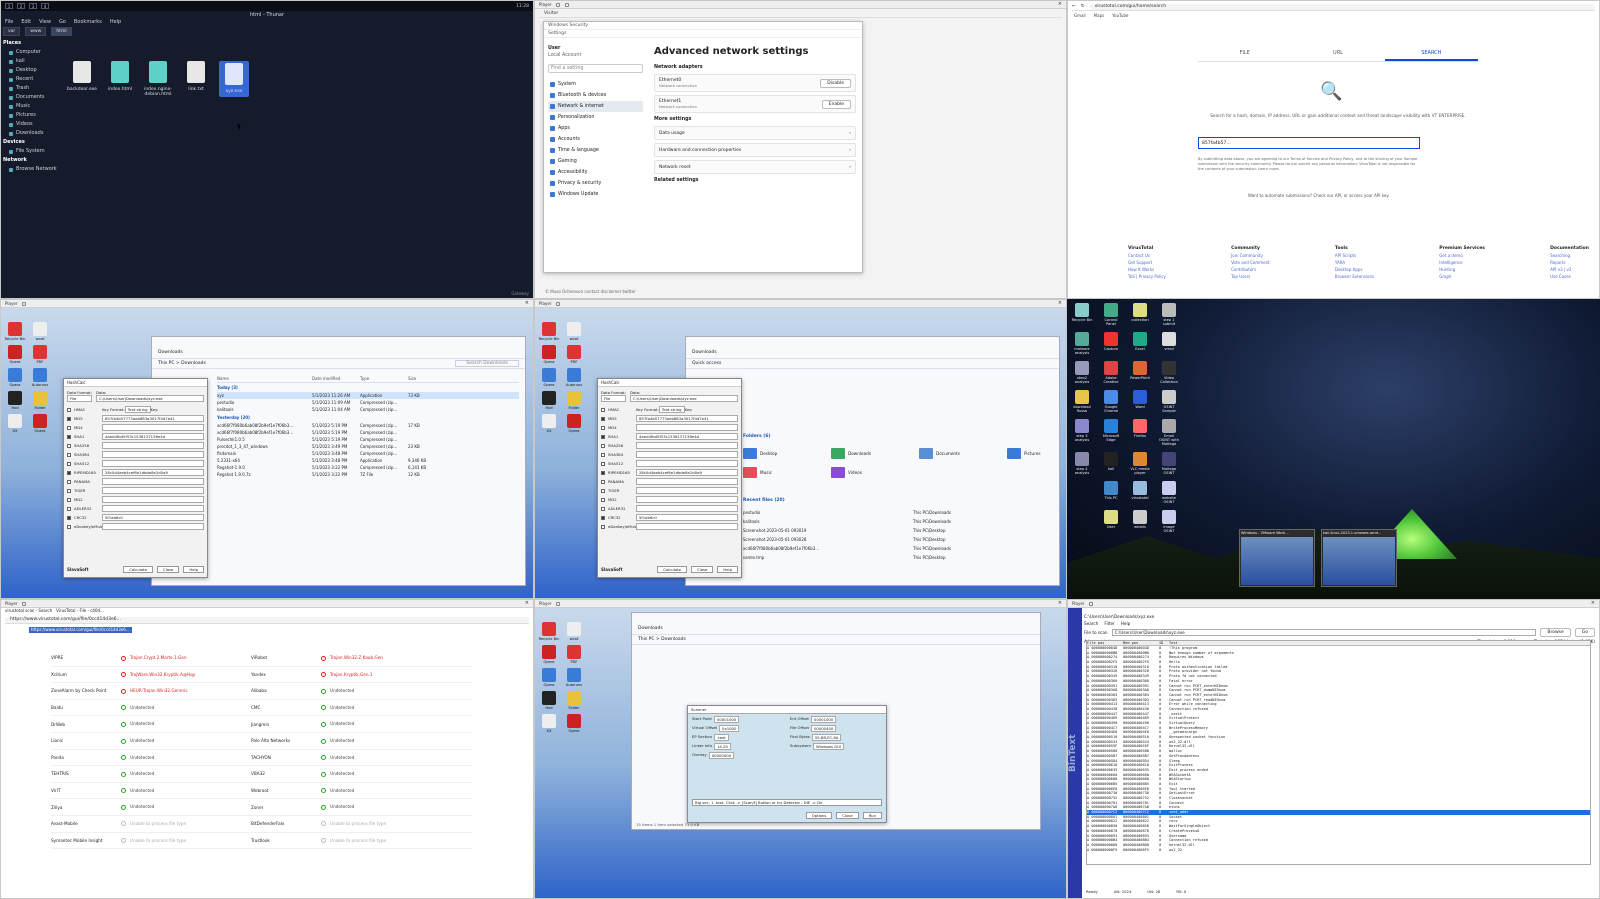 The height and width of the screenshot is (899, 1600). What do you see at coordinates (595, 194) in the screenshot?
I see `settings-nav-item: Windows Update` at bounding box center [595, 194].